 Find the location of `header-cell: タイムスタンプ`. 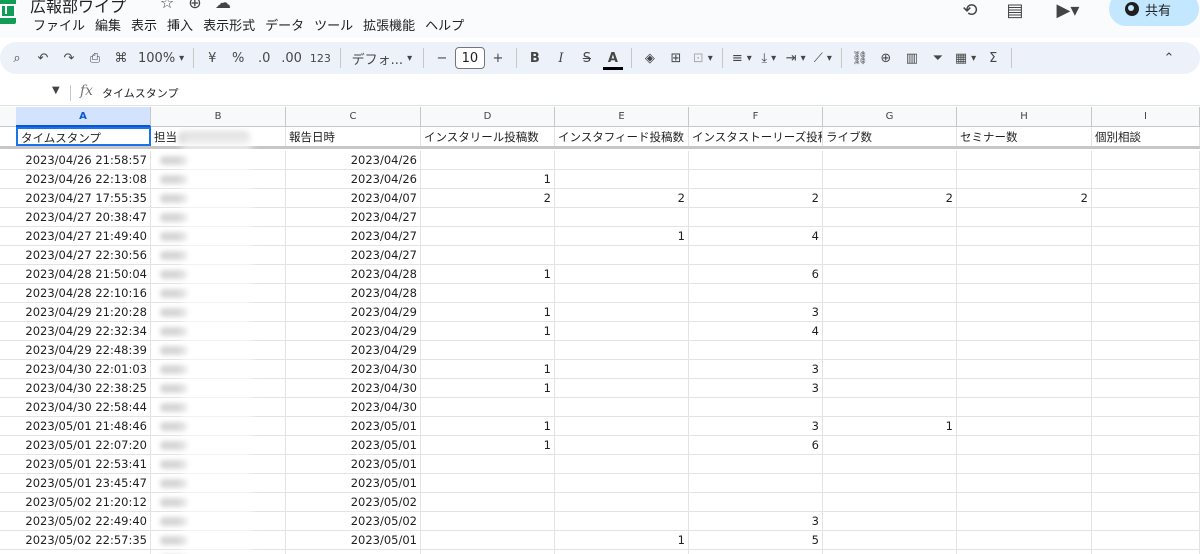

header-cell: タイムスタンプ is located at coordinates (83, 136).